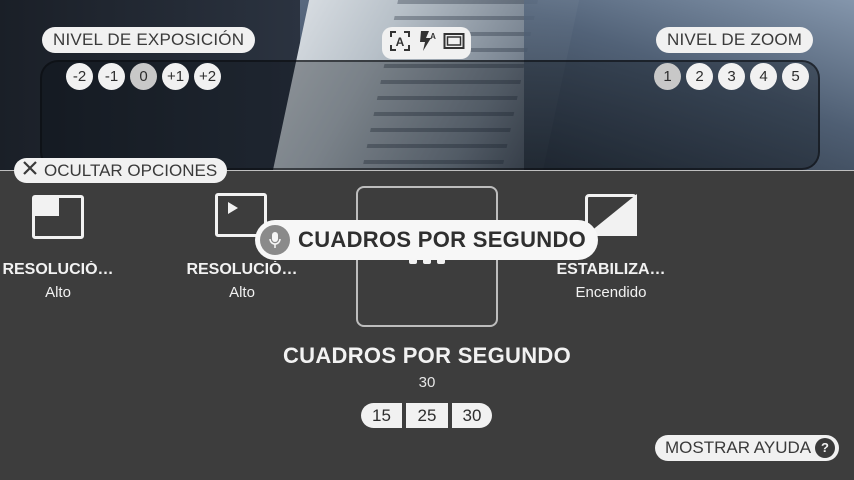 The height and width of the screenshot is (480, 854). I want to click on option-value: Encendido, so click(611, 292).